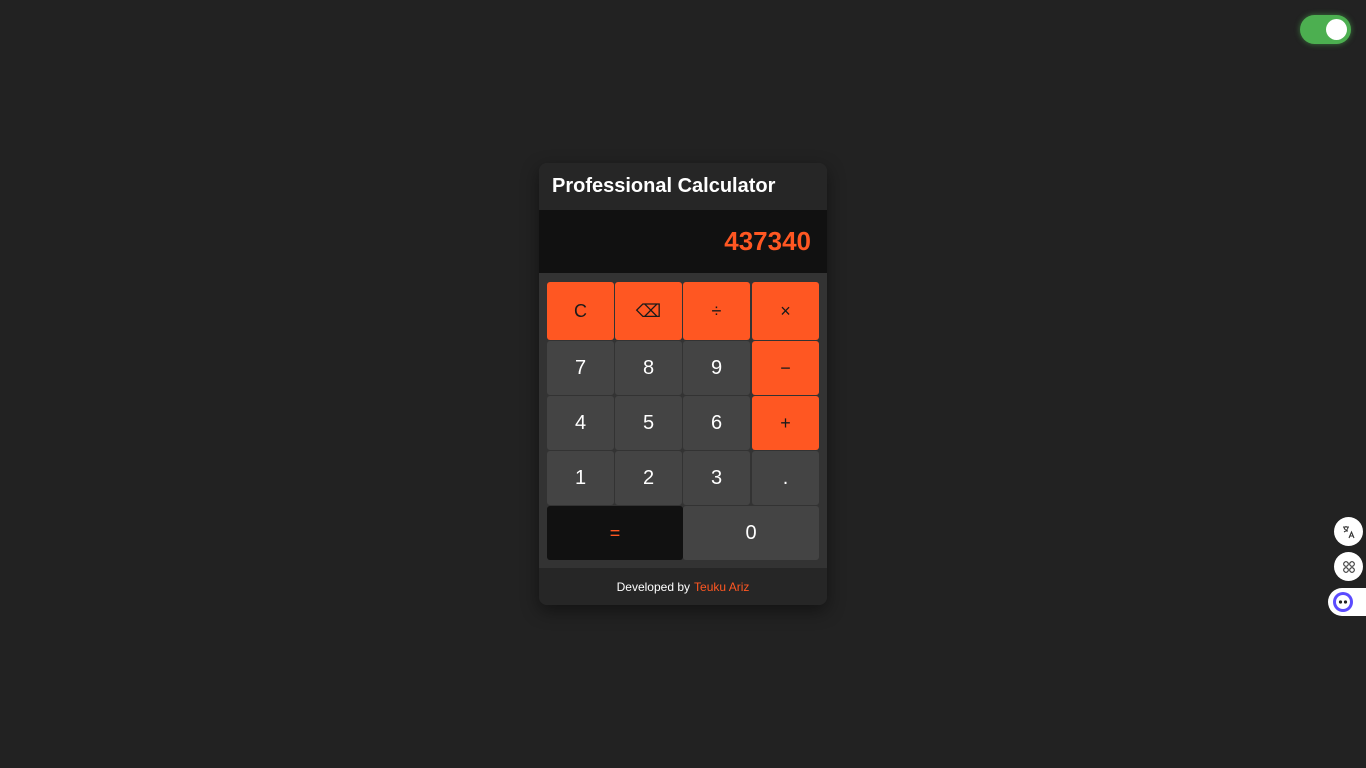 This screenshot has width=1366, height=768. I want to click on decimal-button: ., so click(785, 478).